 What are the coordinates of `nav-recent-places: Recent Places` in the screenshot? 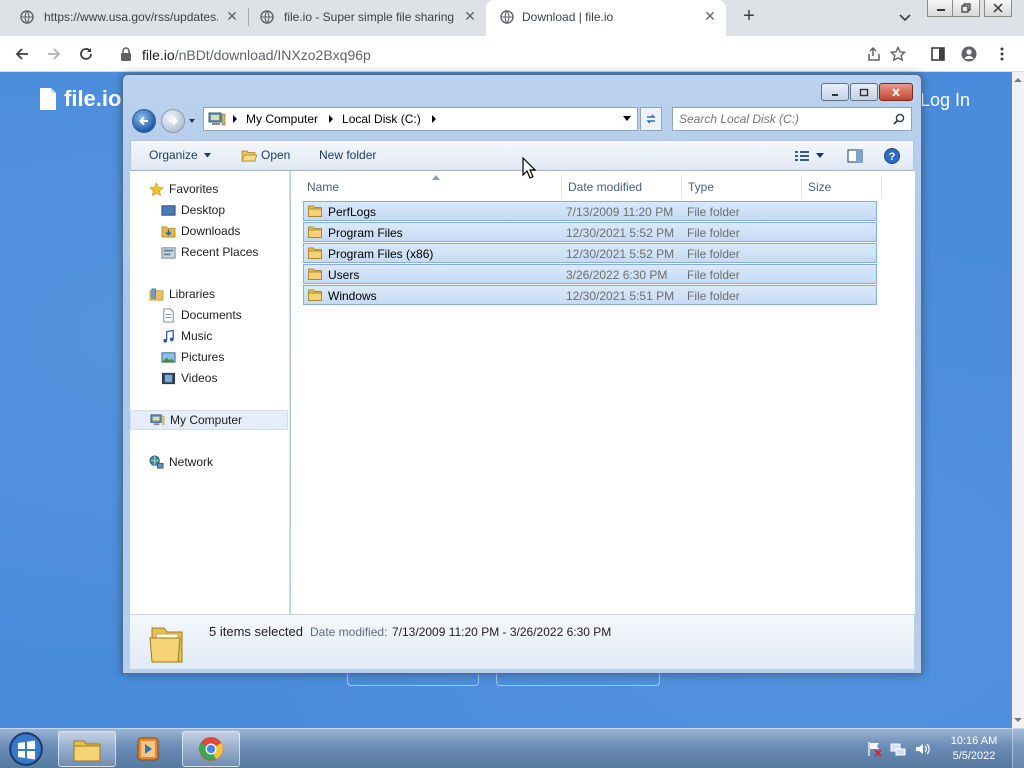 It's located at (209, 252).